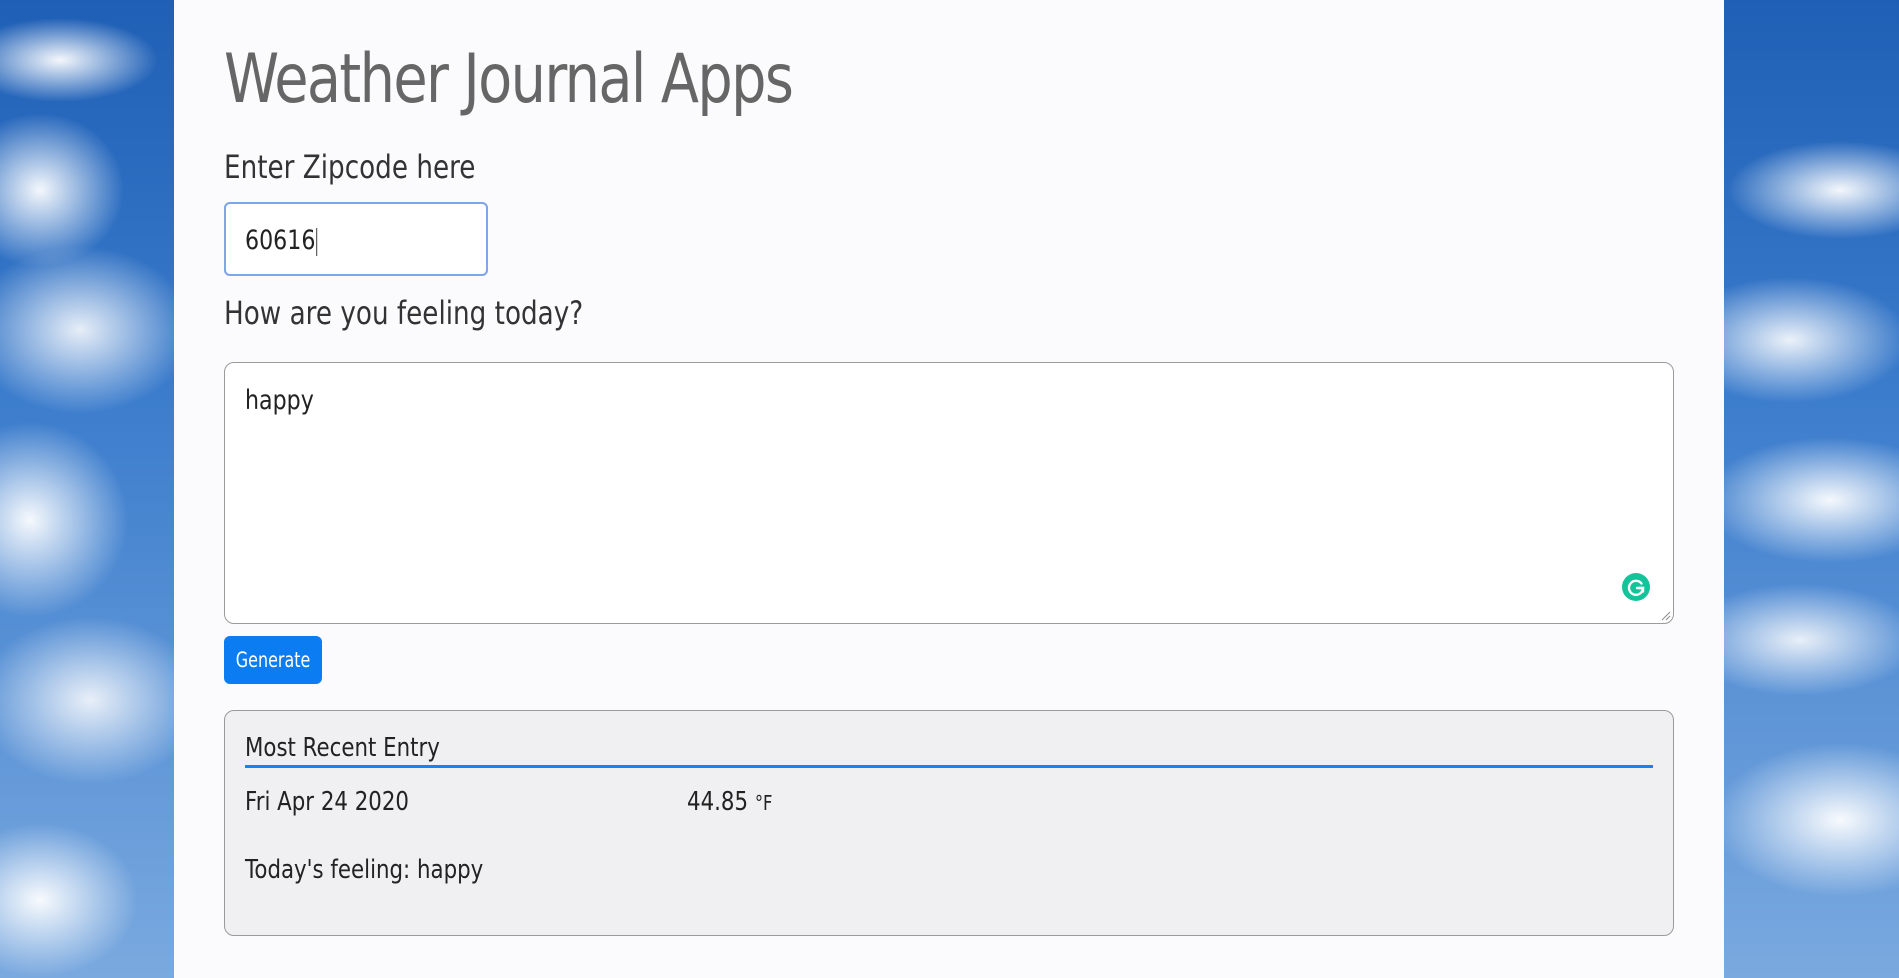  Describe the element at coordinates (763, 803) in the screenshot. I see `entry-temp-unit: °F` at that location.